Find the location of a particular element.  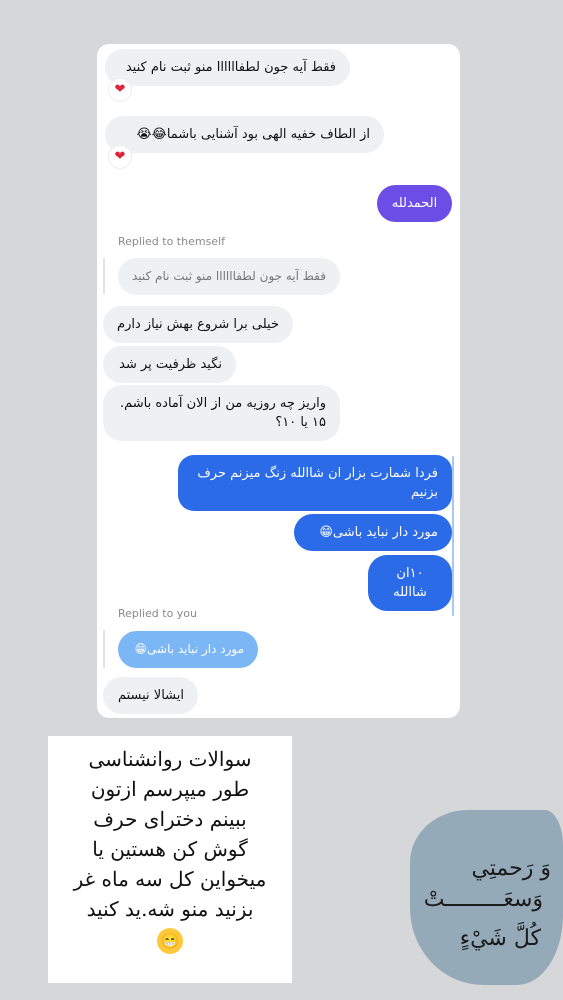

calligraphy-line: وَسعَـــــــــتْ is located at coordinates (483, 899).